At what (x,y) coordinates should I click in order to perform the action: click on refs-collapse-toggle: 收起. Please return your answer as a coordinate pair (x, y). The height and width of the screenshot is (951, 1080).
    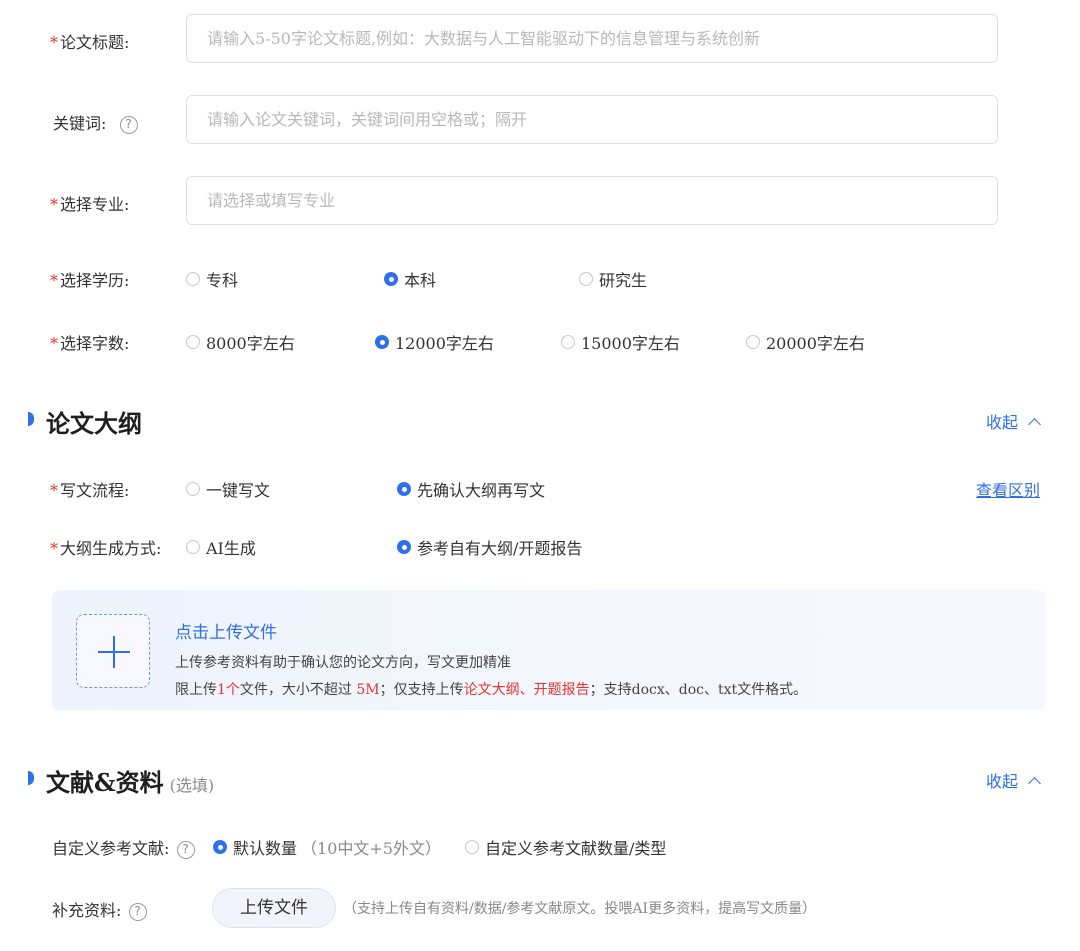
    Looking at the image, I should click on (1013, 780).